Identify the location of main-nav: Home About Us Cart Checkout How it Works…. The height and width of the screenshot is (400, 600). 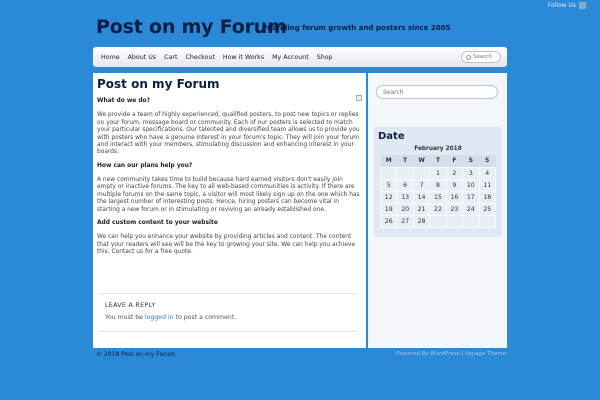
(300, 57).